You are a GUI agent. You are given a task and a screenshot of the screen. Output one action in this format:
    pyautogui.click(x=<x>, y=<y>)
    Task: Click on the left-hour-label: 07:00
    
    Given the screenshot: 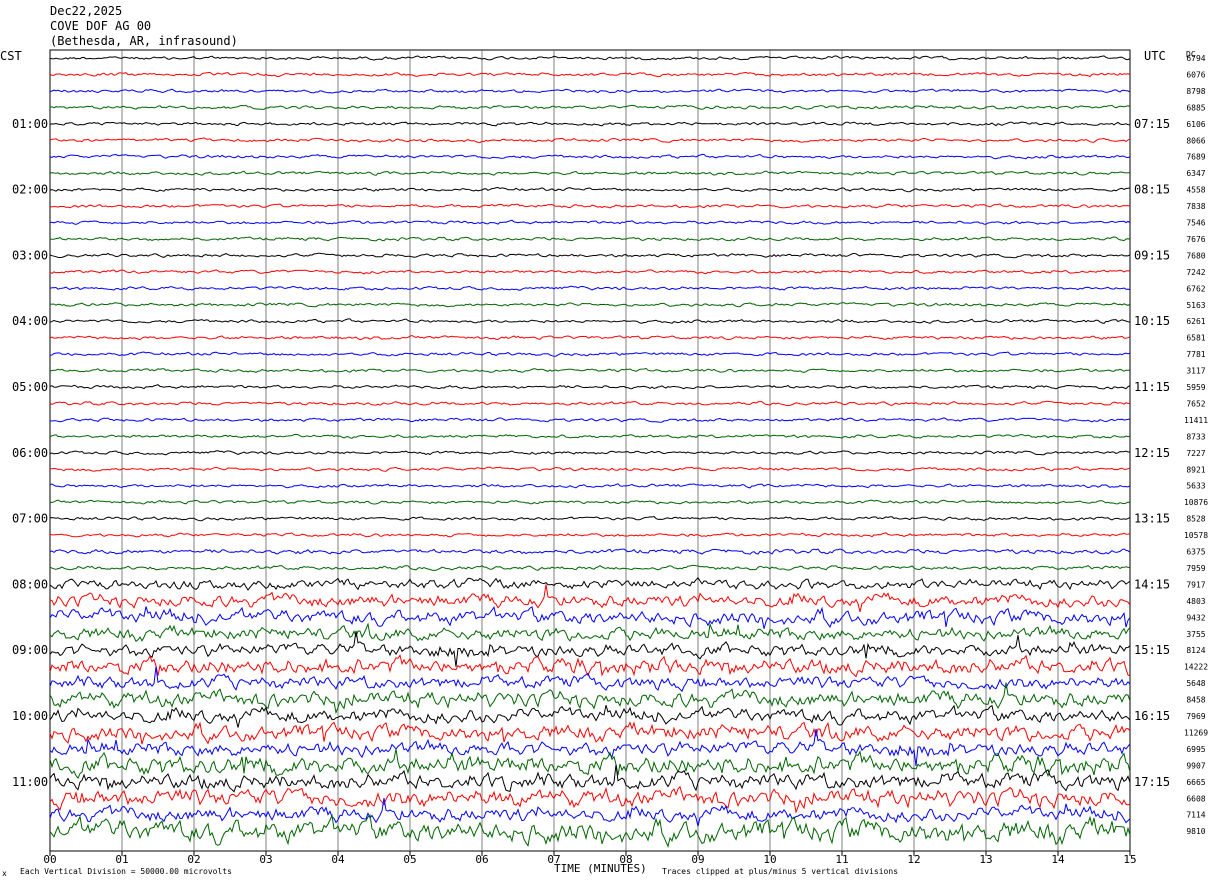 What is the action you would take?
    pyautogui.click(x=30, y=519)
    